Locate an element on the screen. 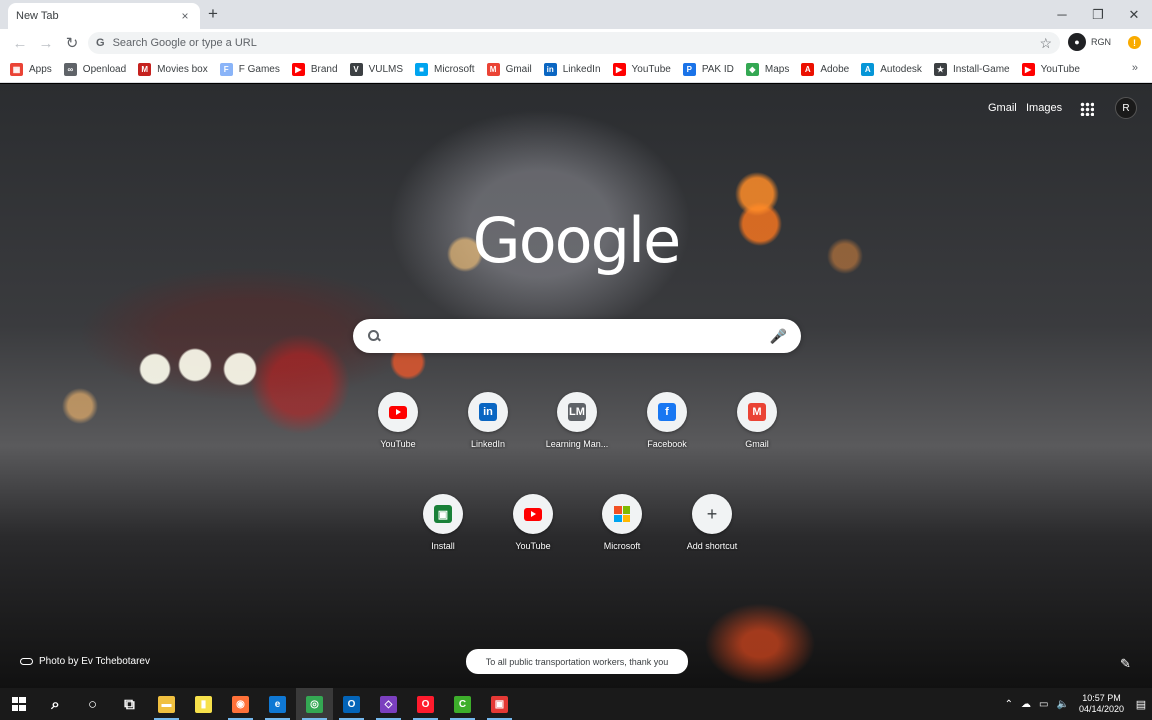  taskbar-search: ⌕ is located at coordinates (55, 704).